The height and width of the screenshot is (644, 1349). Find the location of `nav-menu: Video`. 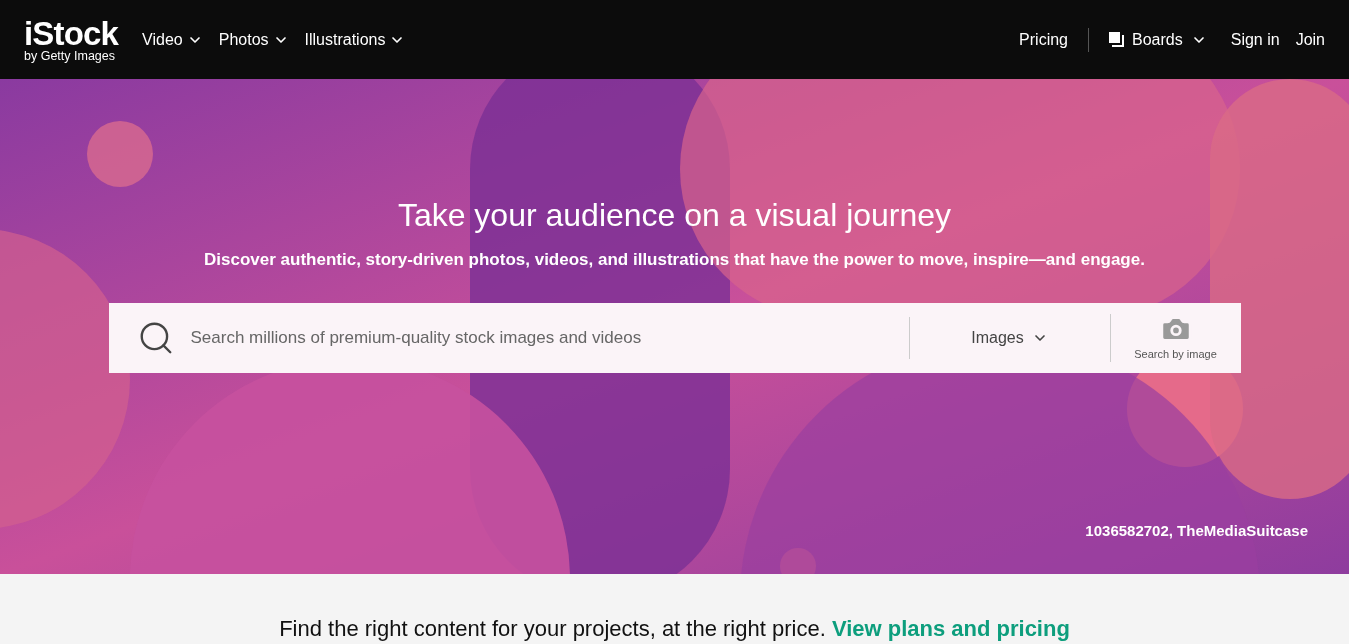

nav-menu: Video is located at coordinates (172, 39).